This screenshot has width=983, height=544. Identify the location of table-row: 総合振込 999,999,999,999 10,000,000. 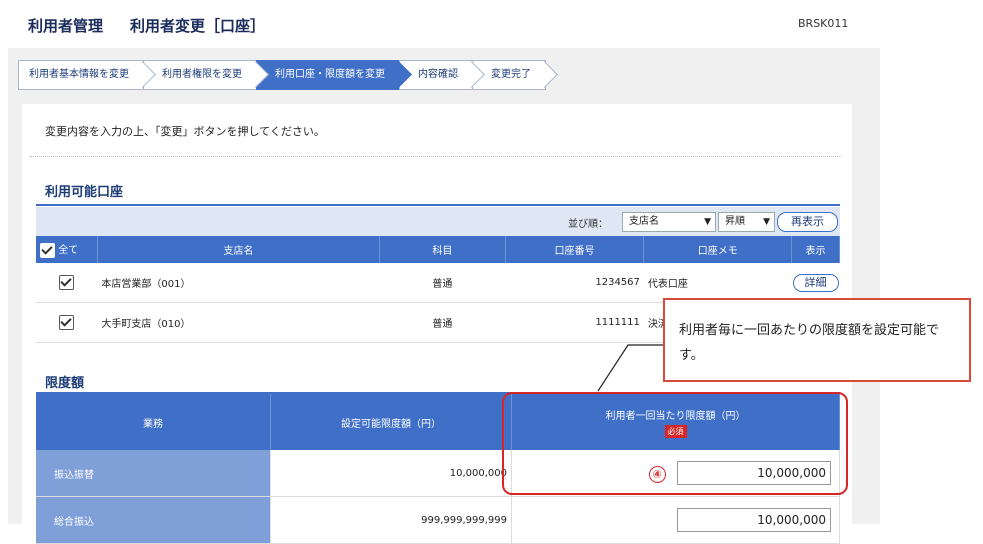
(438, 520).